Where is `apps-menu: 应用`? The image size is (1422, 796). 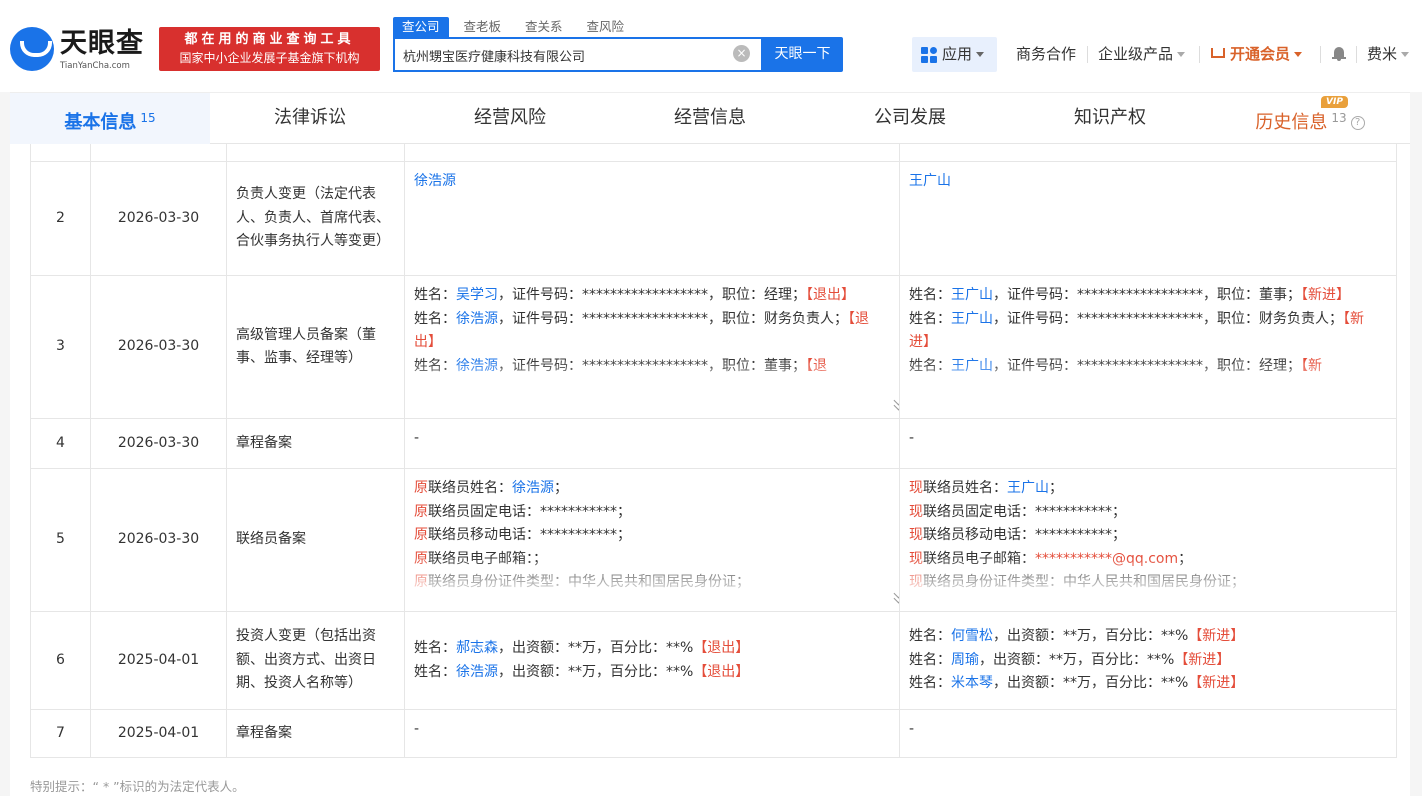 apps-menu: 应用 is located at coordinates (954, 54).